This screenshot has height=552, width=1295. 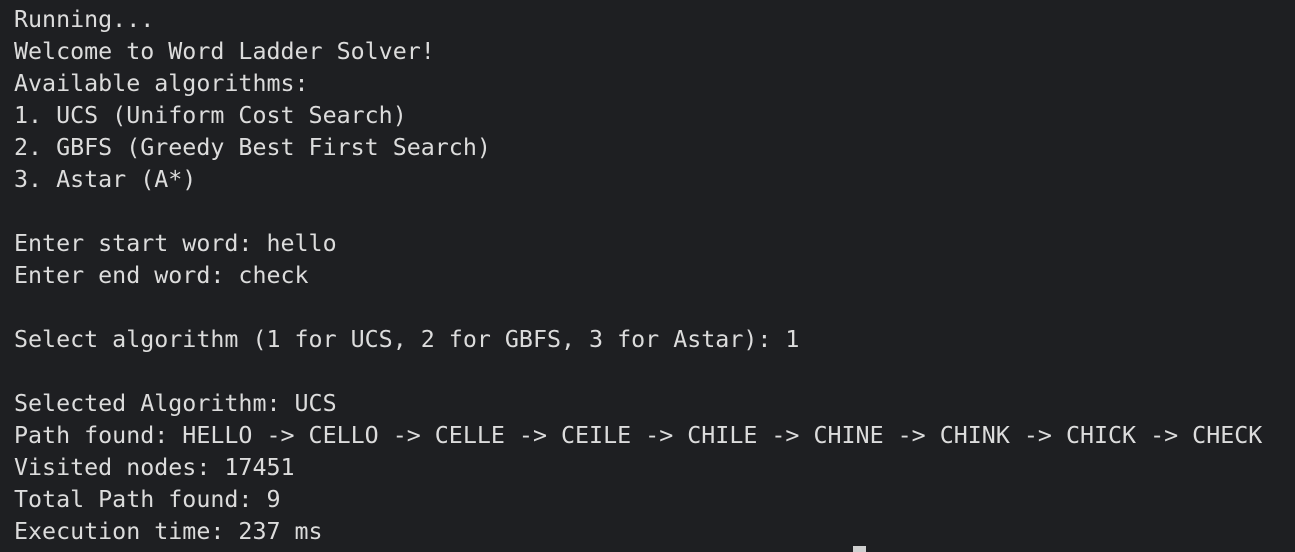 I want to click on text-cursor, so click(x=859, y=549).